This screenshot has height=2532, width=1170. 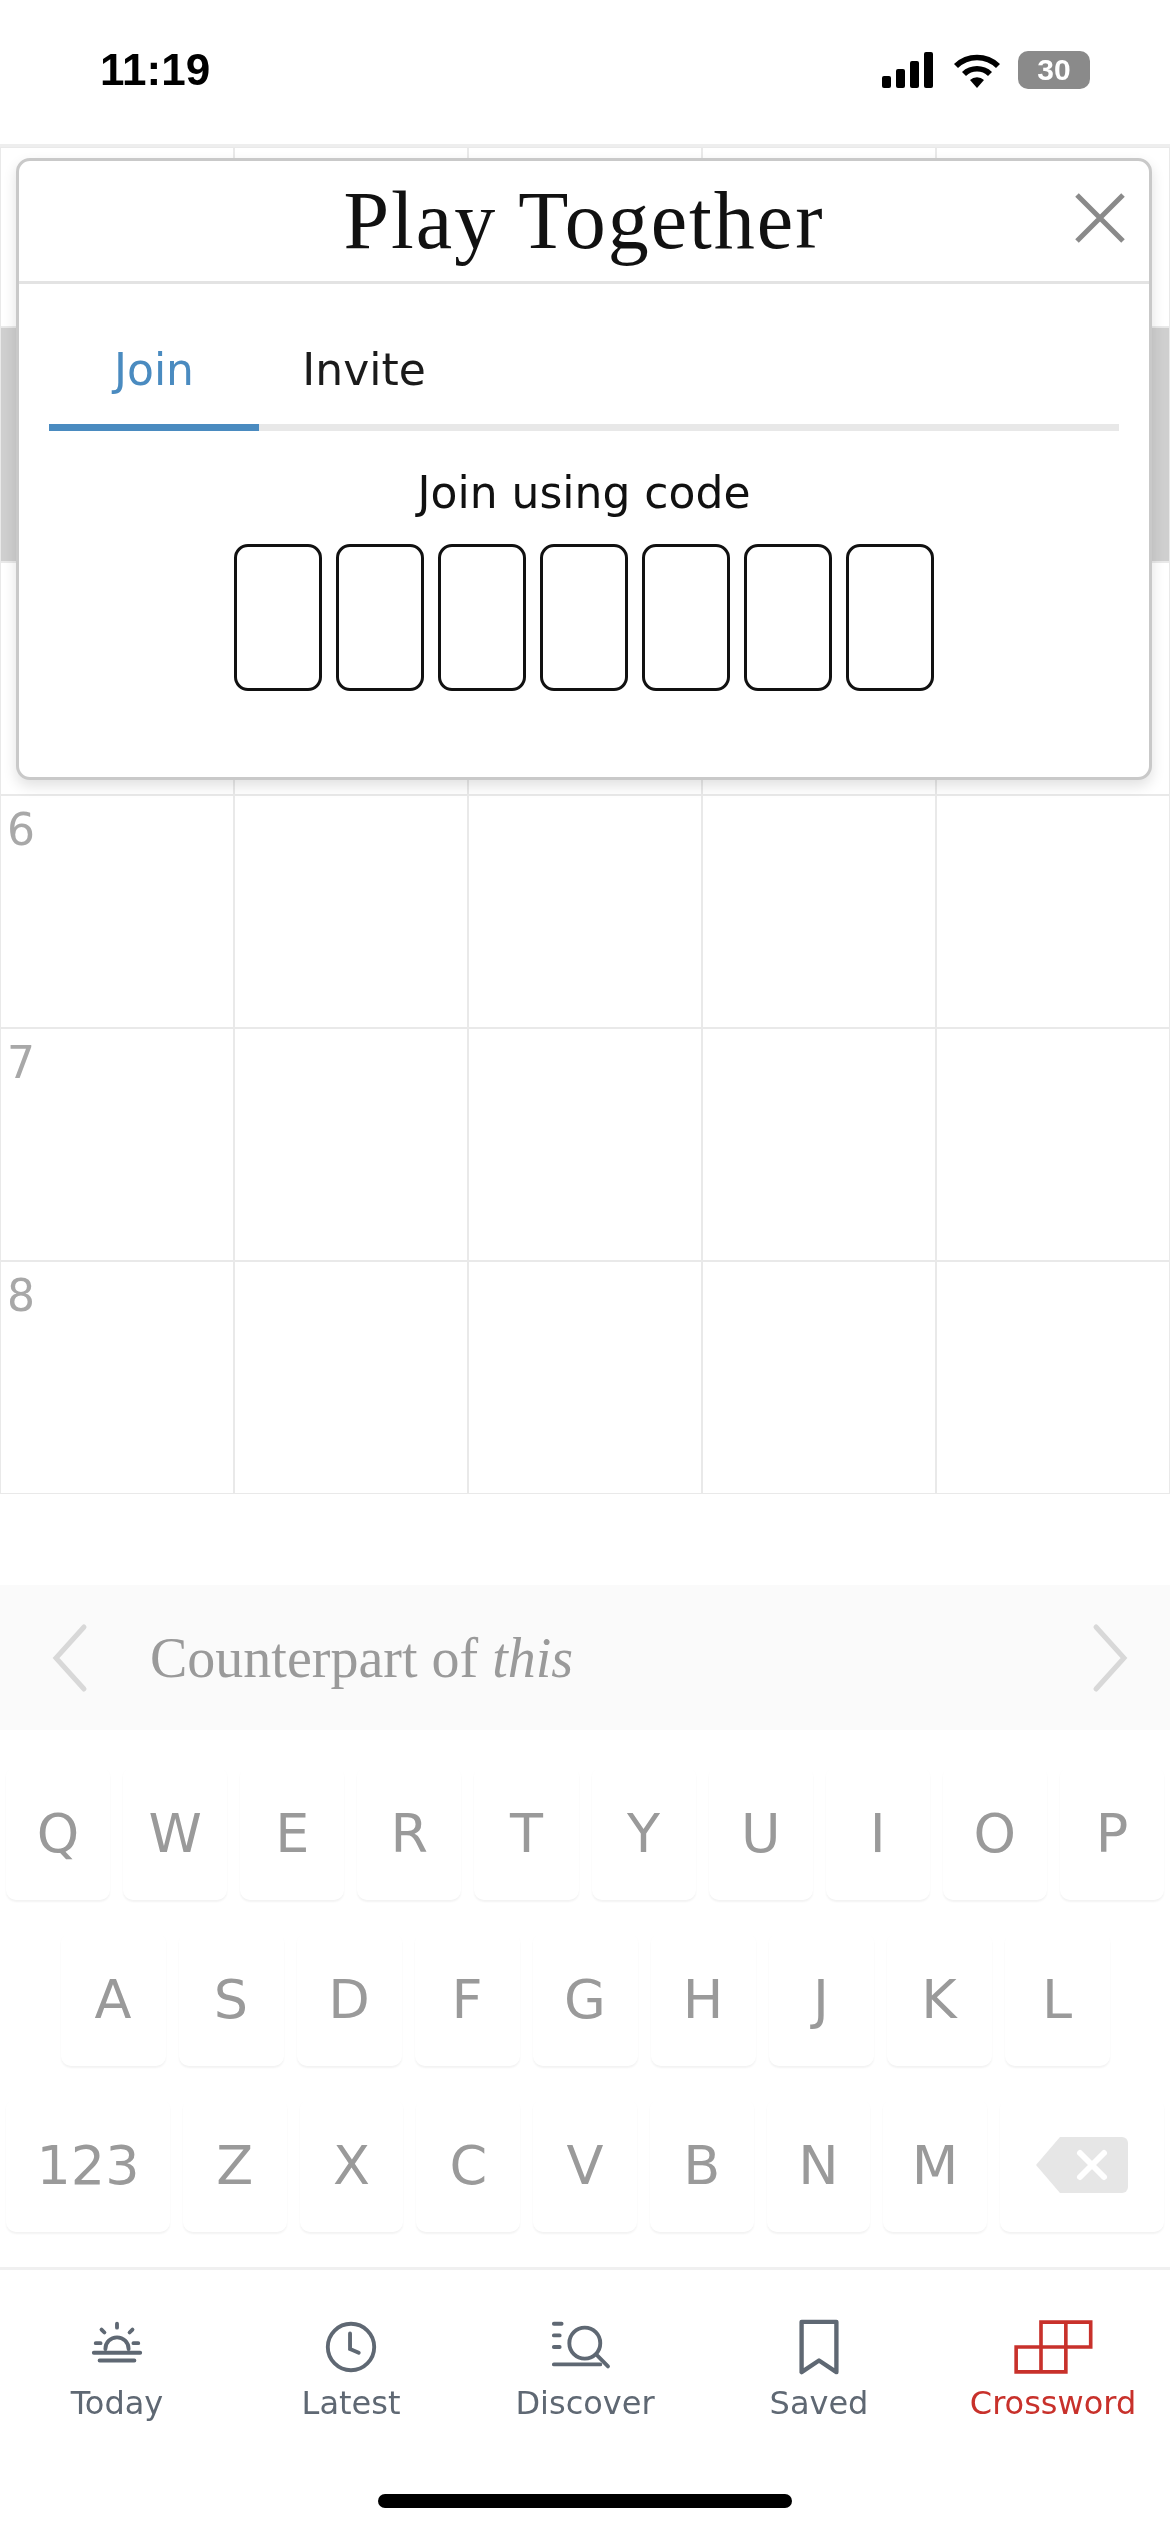 What do you see at coordinates (585, 1999) in the screenshot?
I see `keyboard-key: G` at bounding box center [585, 1999].